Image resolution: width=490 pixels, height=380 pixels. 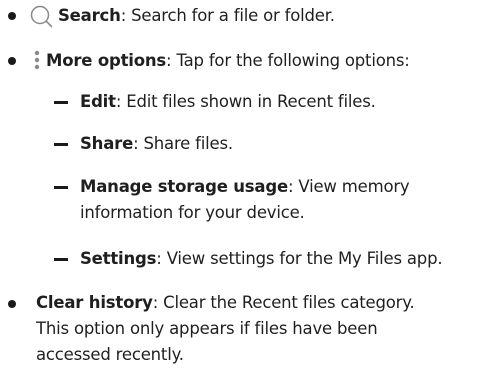 What do you see at coordinates (192, 212) in the screenshot?
I see `desc-manage-storage-cont: information for your device.` at bounding box center [192, 212].